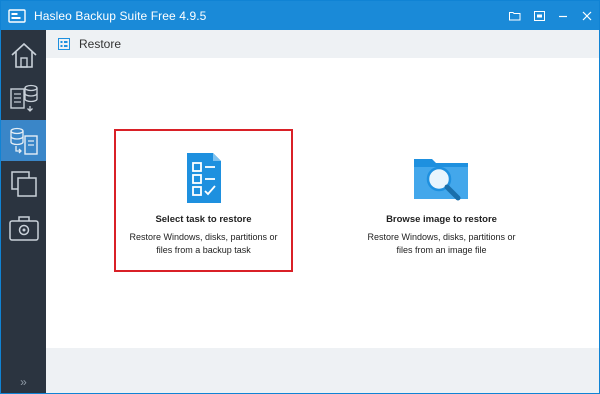 This screenshot has width=600, height=394. I want to click on sidebar-item-restore, so click(23, 140).